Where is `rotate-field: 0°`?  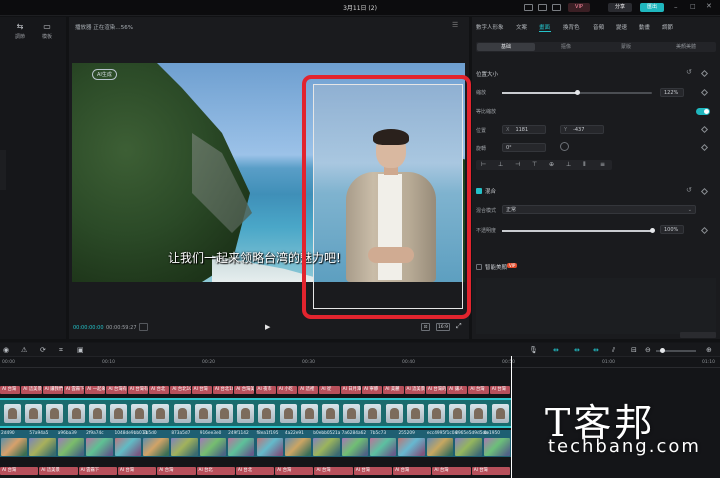 rotate-field: 0° is located at coordinates (524, 147).